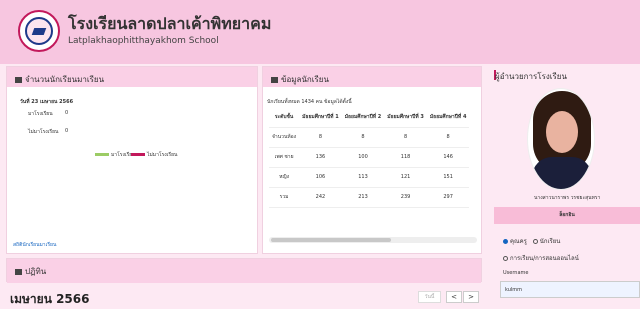 The height and width of the screenshot is (309, 640). I want to click on table-cell: 118, so click(405, 157).